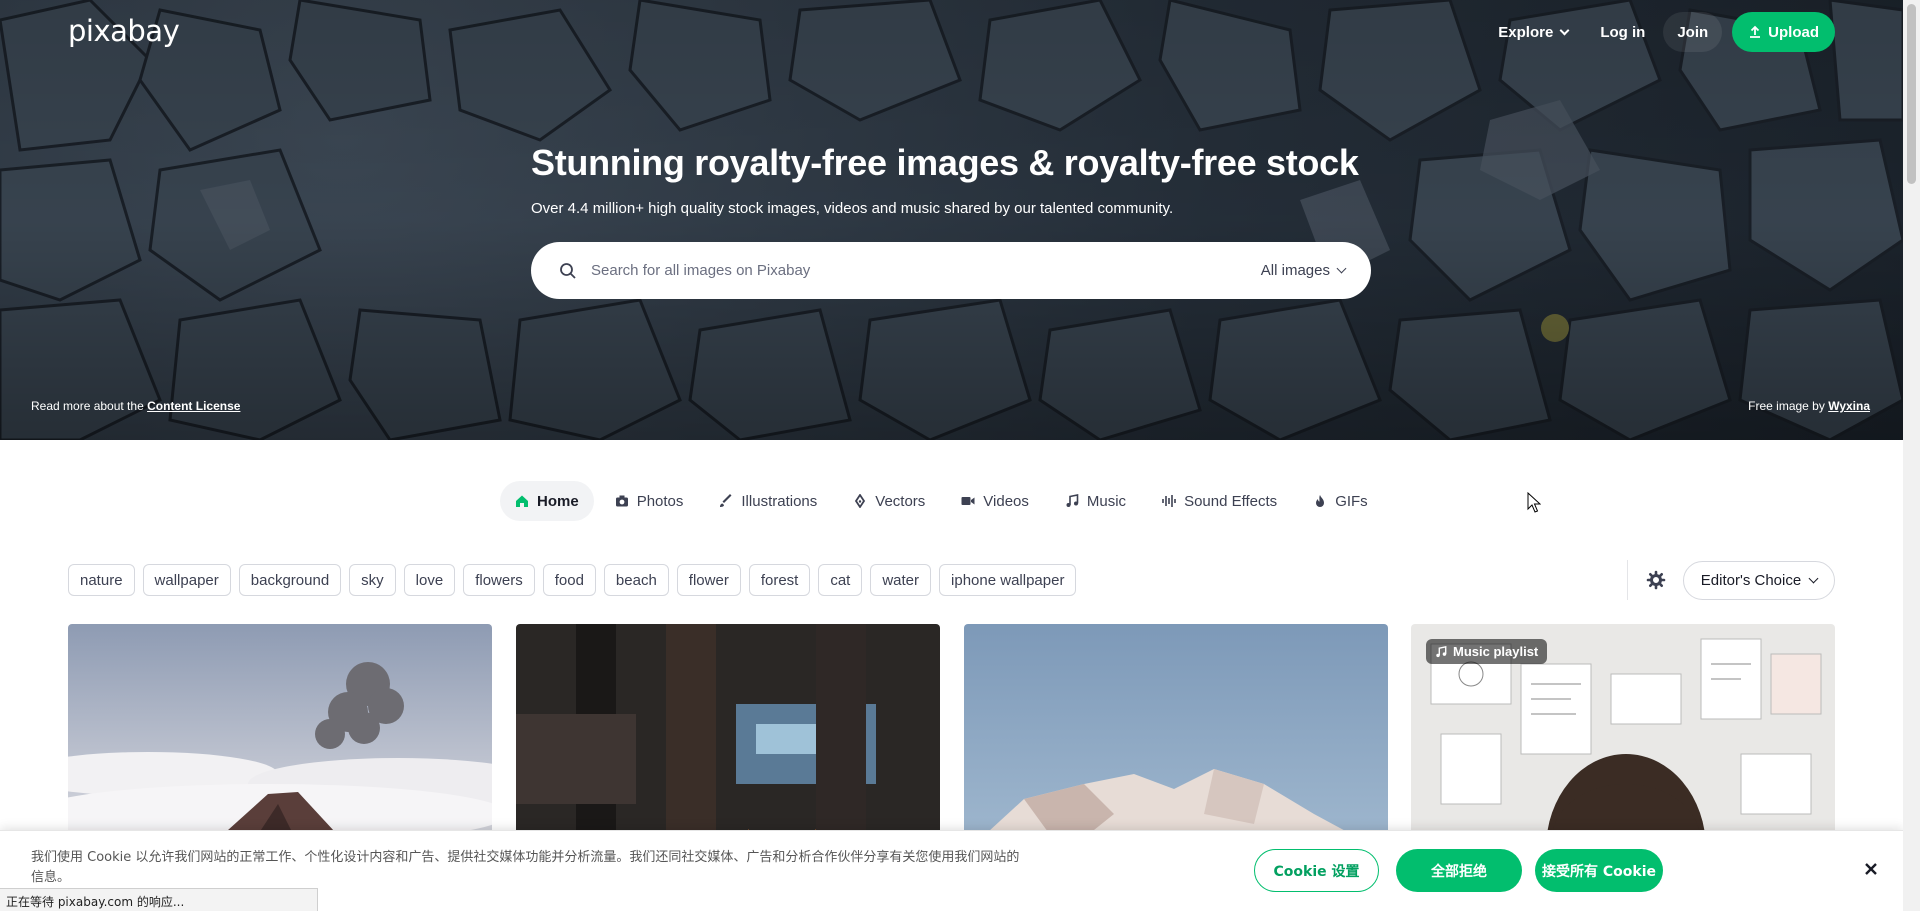  I want to click on page-scrollbar, so click(1911, 455).